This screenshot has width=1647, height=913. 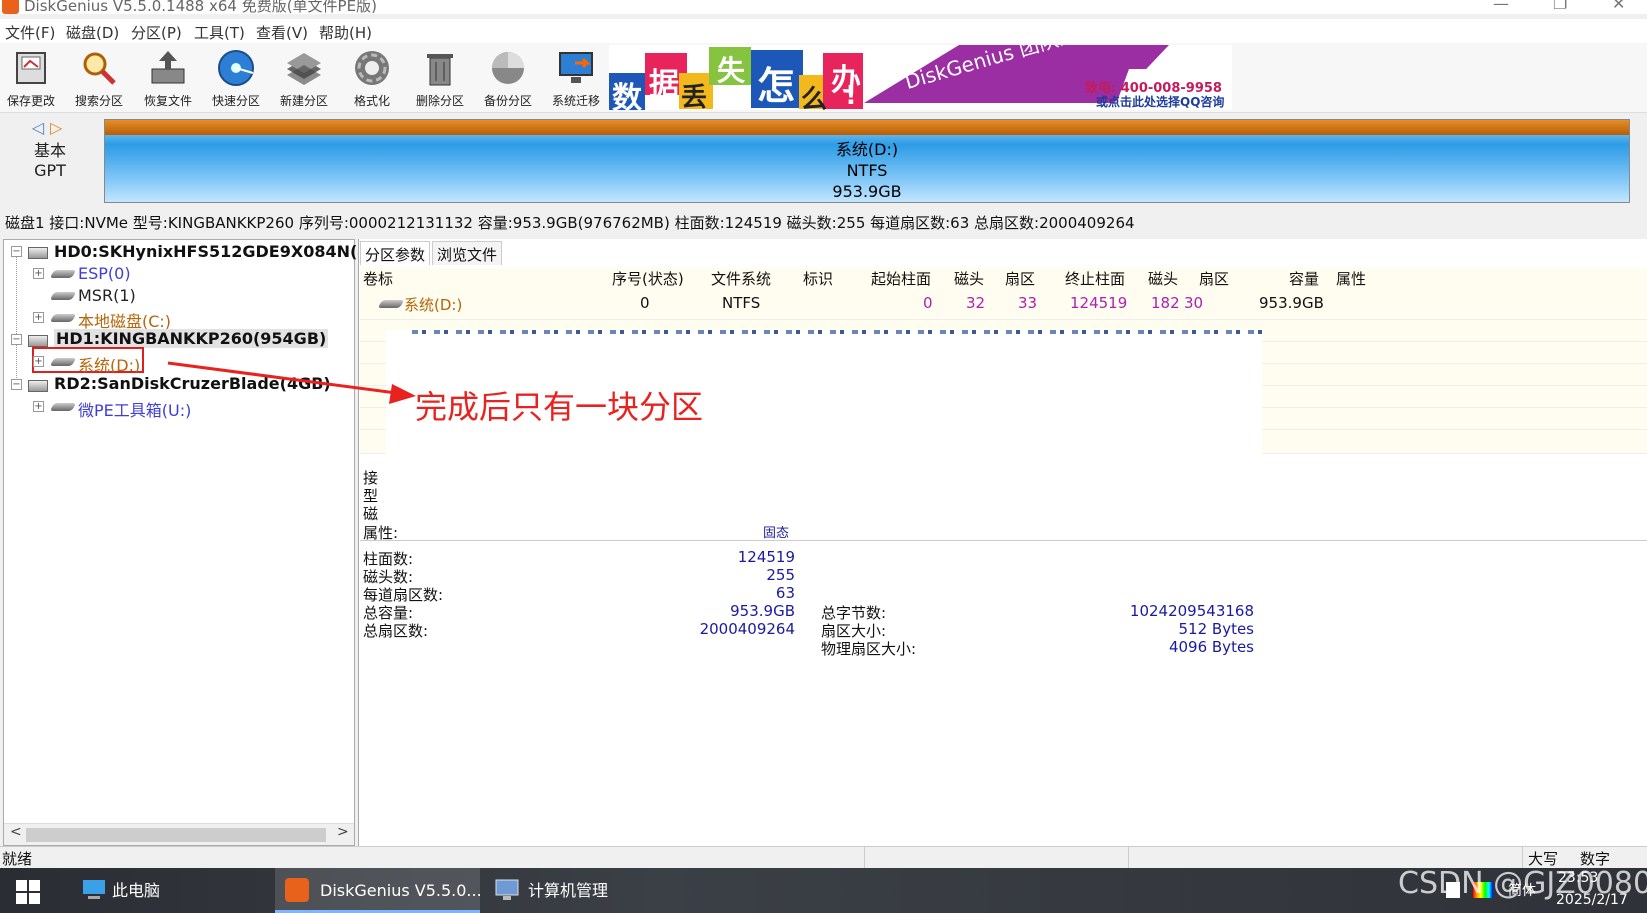 What do you see at coordinates (508, 68) in the screenshot?
I see `backup-icon` at bounding box center [508, 68].